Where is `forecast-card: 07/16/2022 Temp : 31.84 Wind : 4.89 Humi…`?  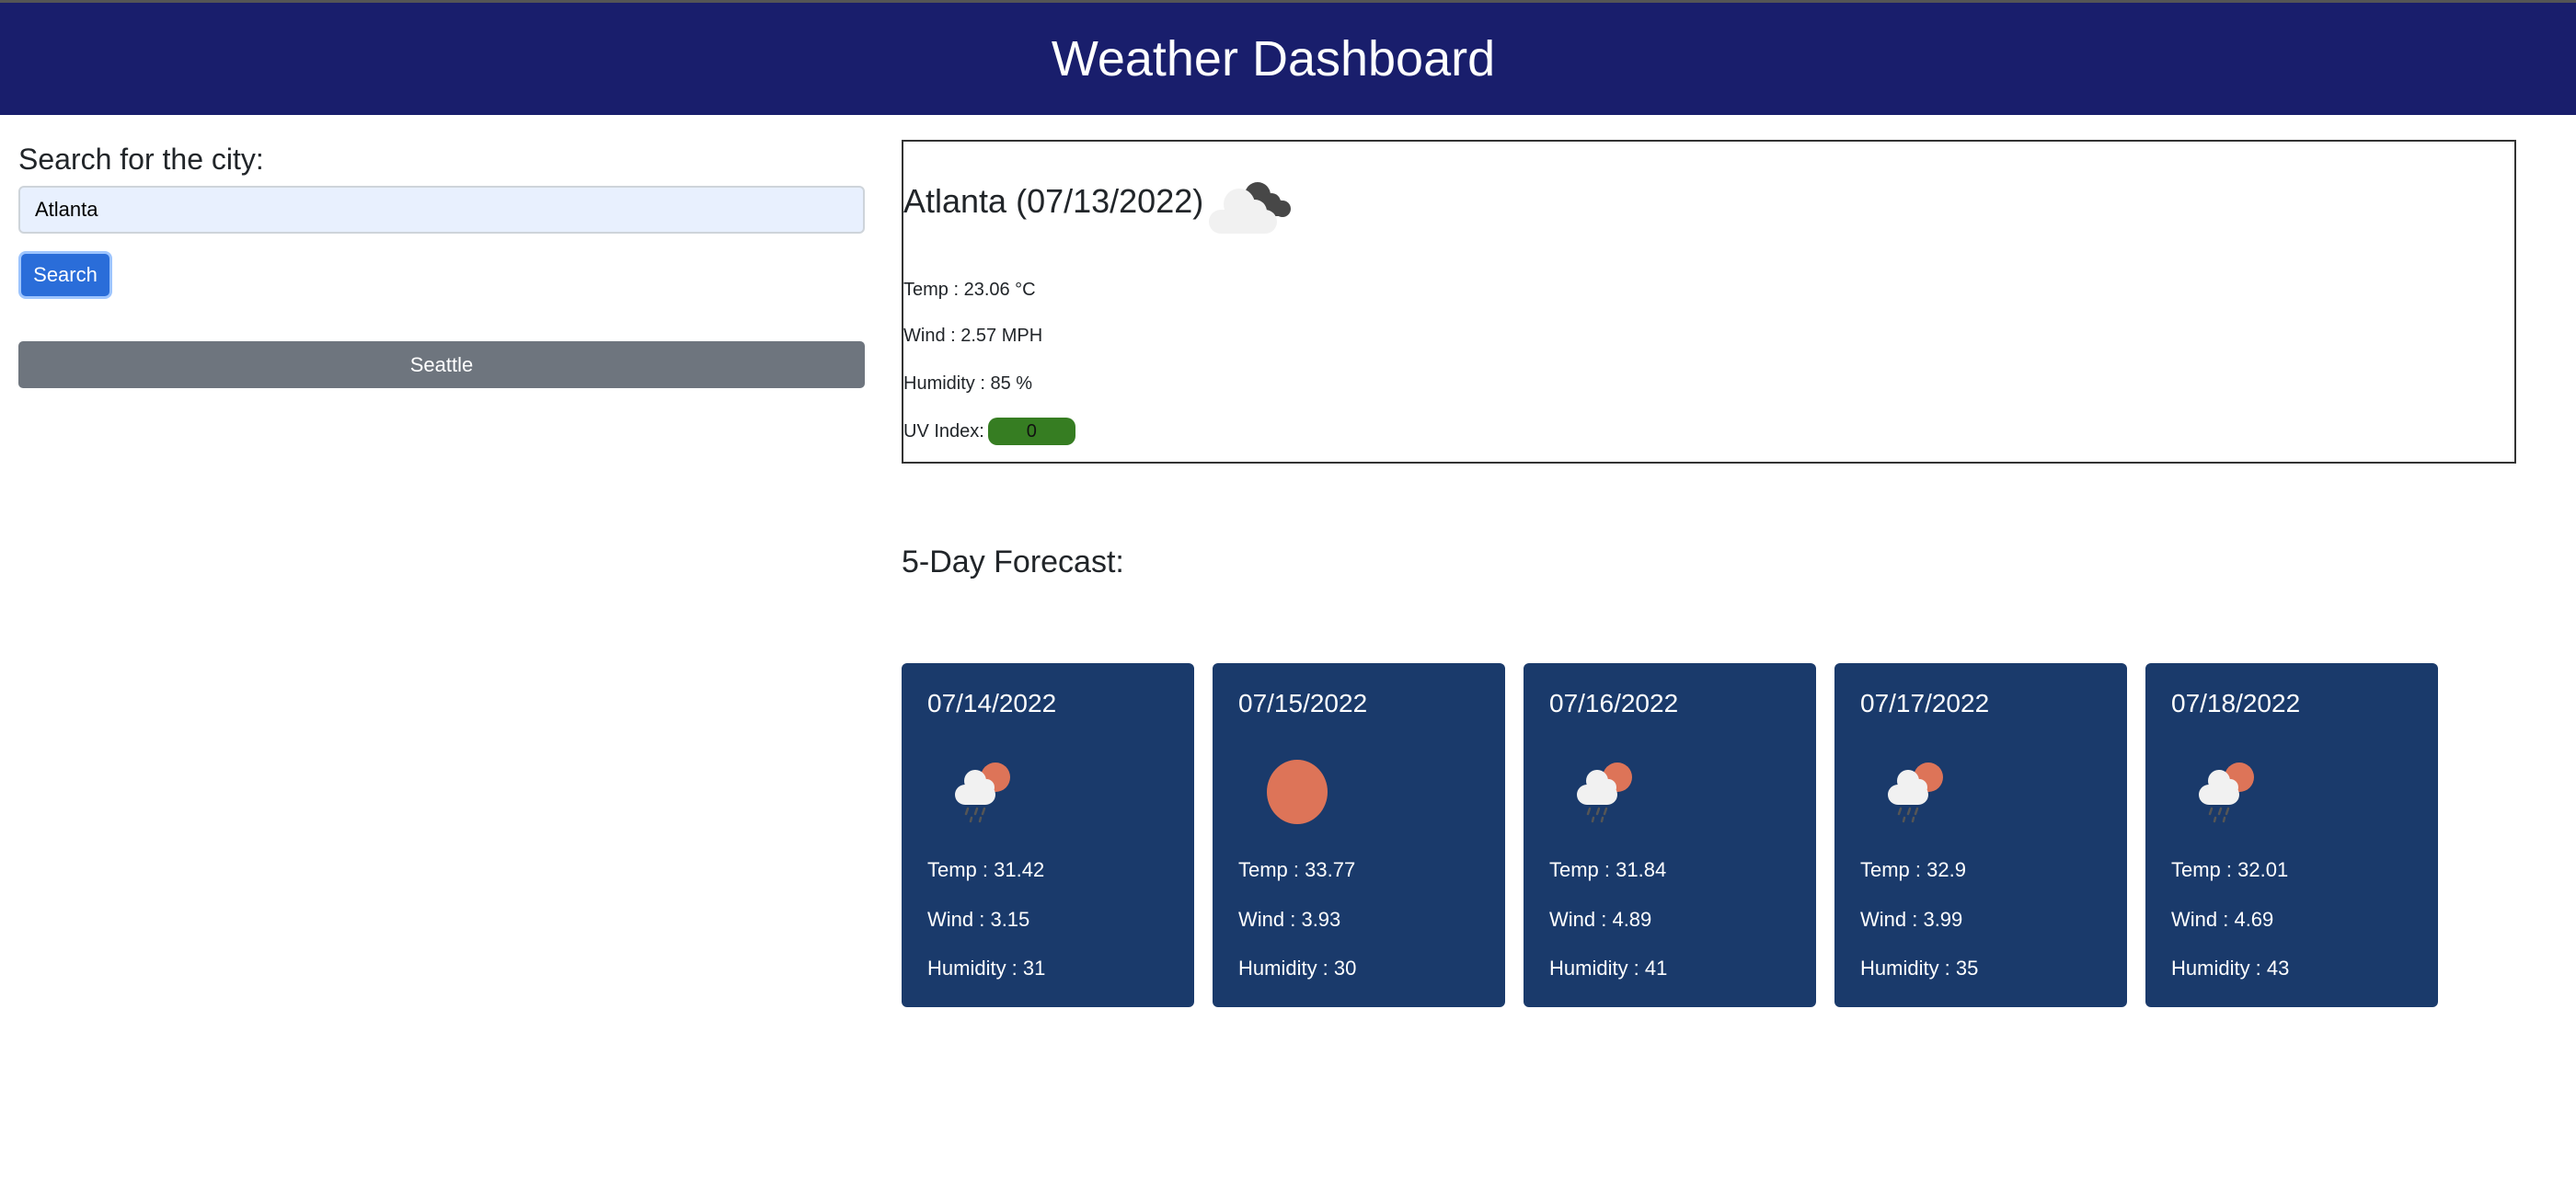
forecast-card: 07/16/2022 Temp : 31.84 Wind : 4.89 Humi… is located at coordinates (1670, 835).